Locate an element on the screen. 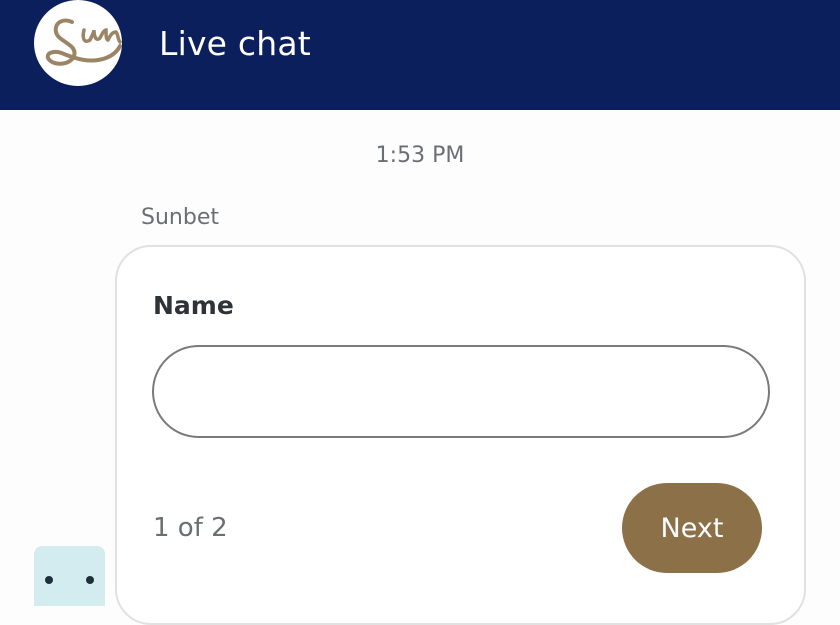 Image resolution: width=840 pixels, height=625 pixels. name-input is located at coordinates (461, 391).